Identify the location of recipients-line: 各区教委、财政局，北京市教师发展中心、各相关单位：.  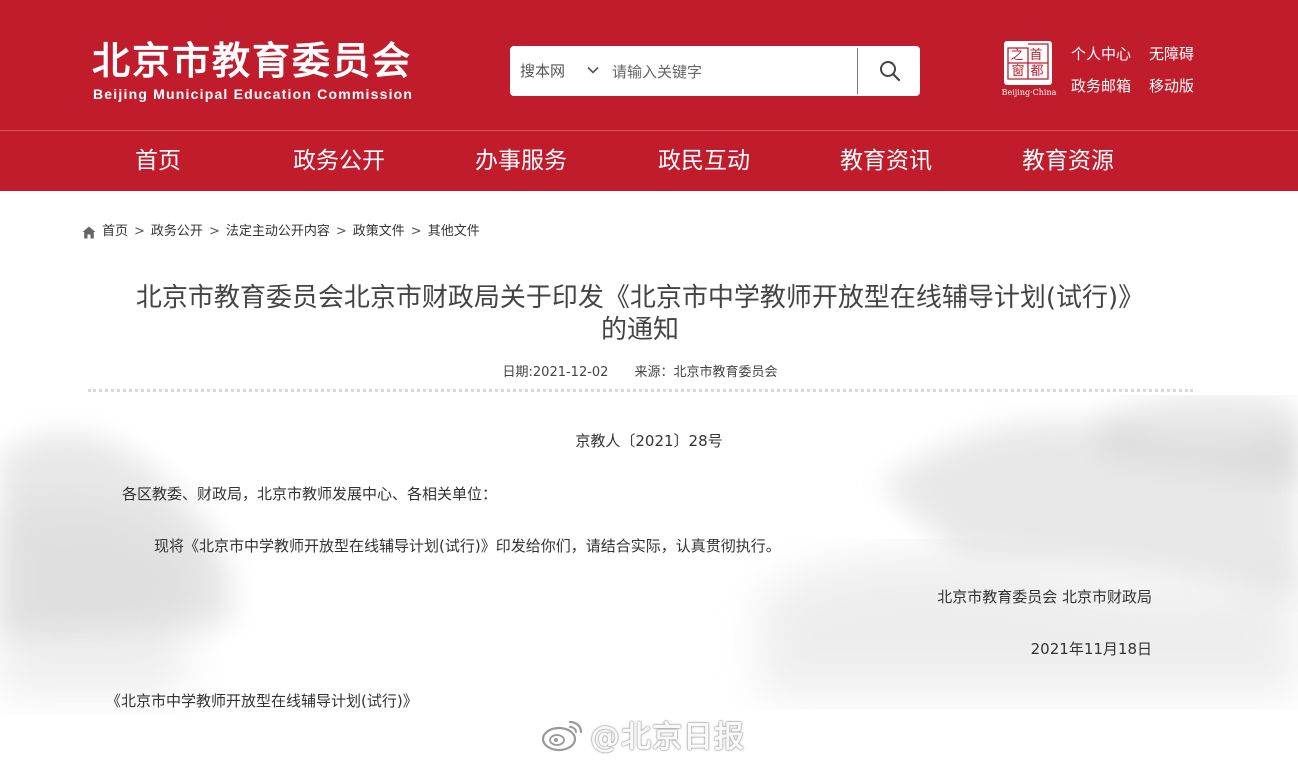
(310, 494).